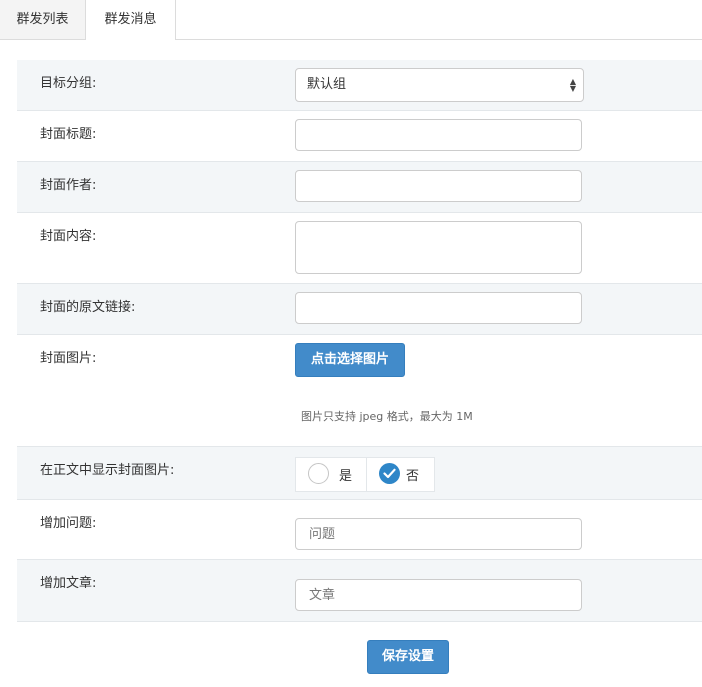  Describe the element at coordinates (68, 185) in the screenshot. I see `cover-author-label: 封面作者:` at that location.